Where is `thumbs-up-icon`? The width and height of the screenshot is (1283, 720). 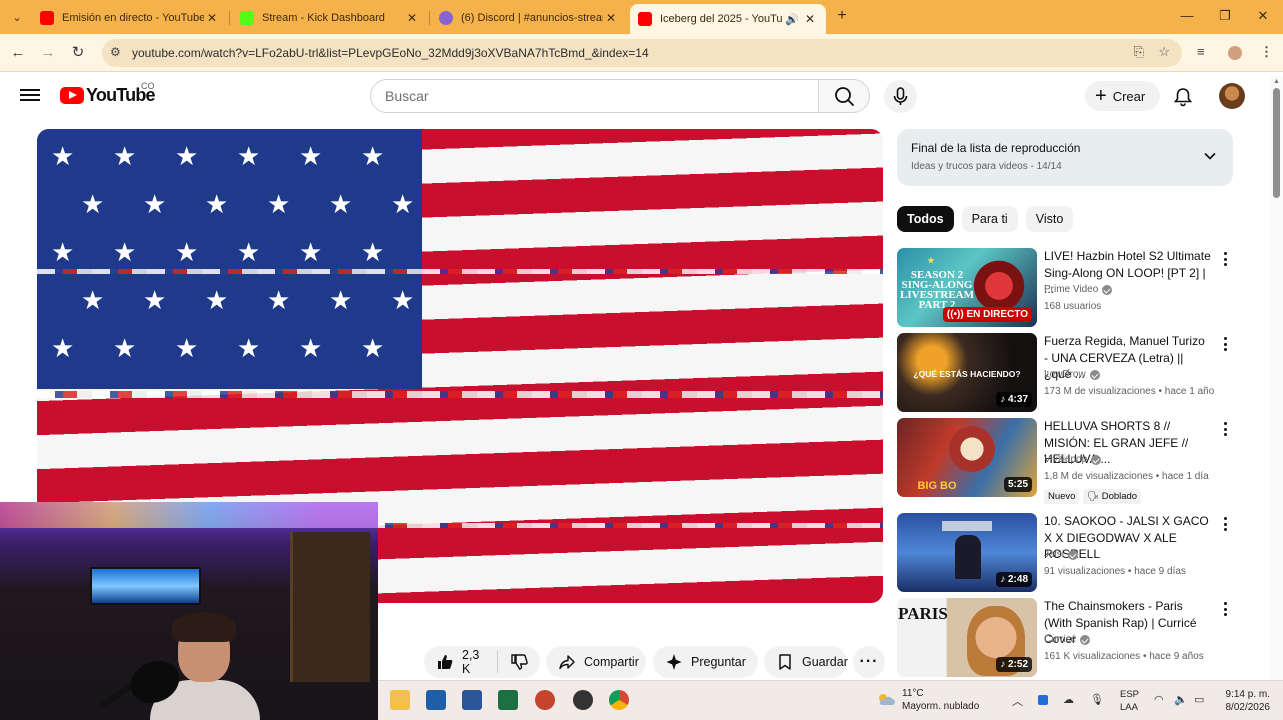
thumbs-up-icon is located at coordinates (445, 662).